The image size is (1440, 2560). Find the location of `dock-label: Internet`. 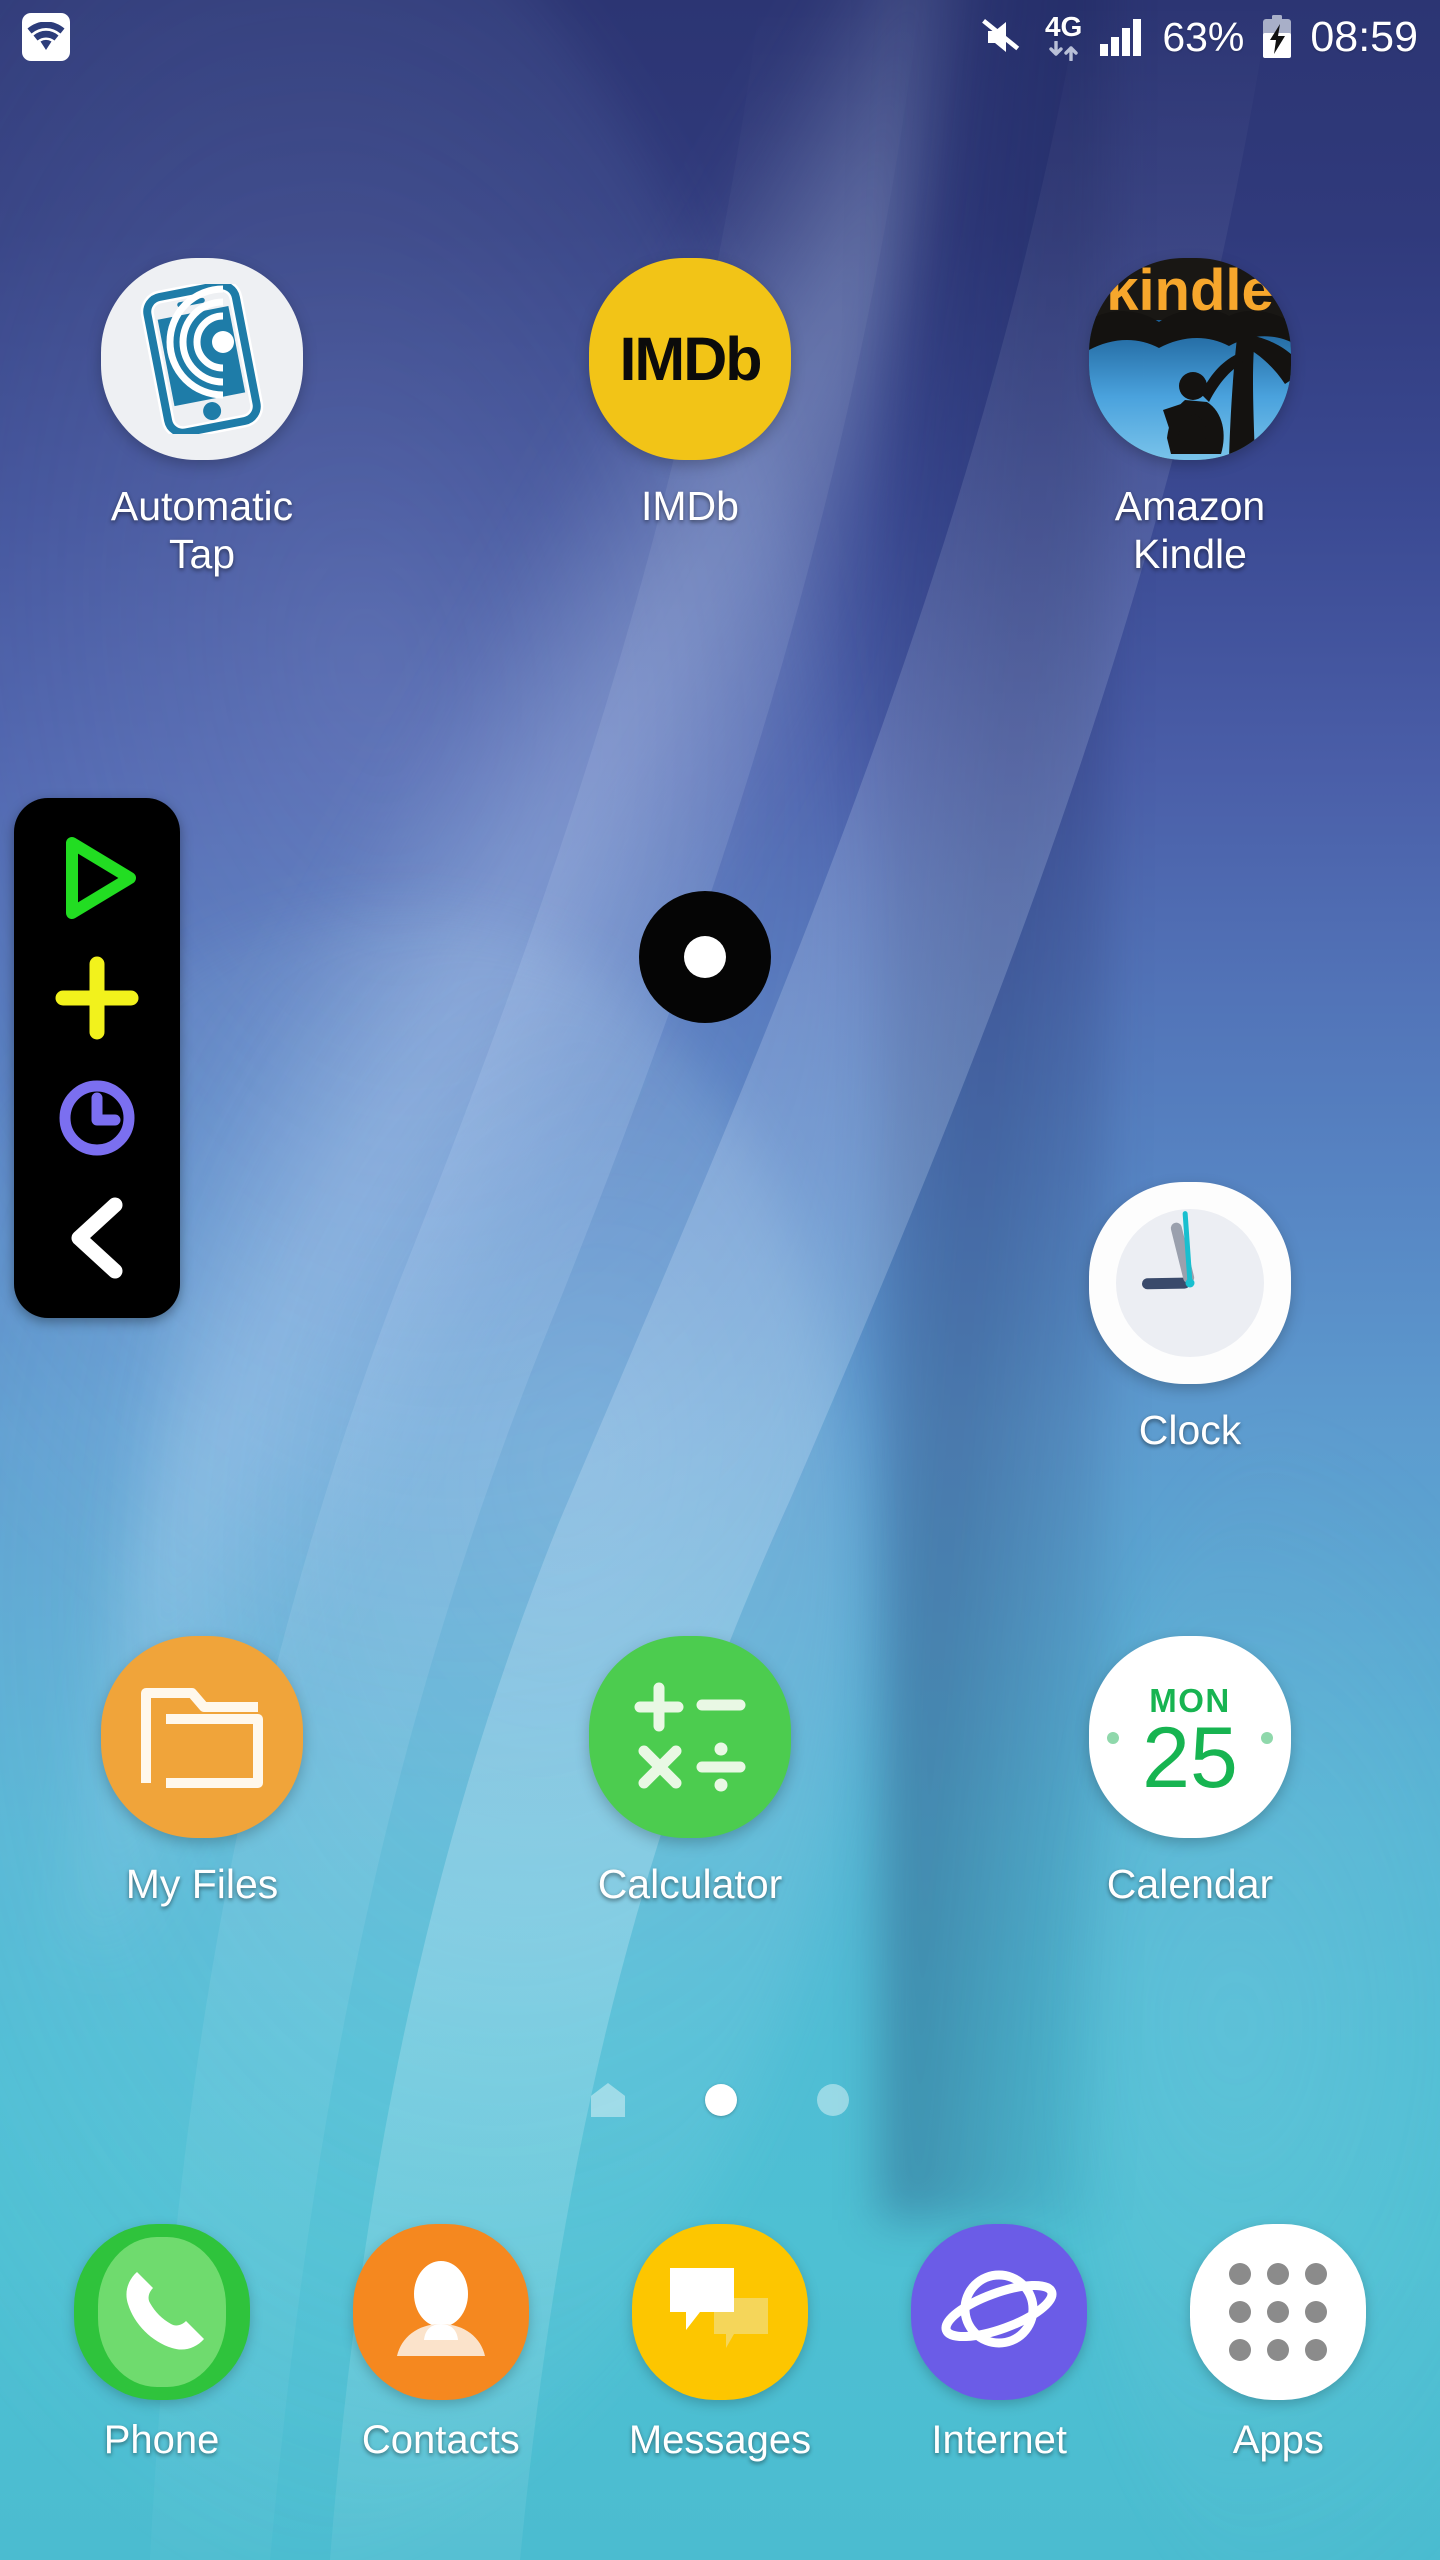

dock-label: Internet is located at coordinates (999, 2440).